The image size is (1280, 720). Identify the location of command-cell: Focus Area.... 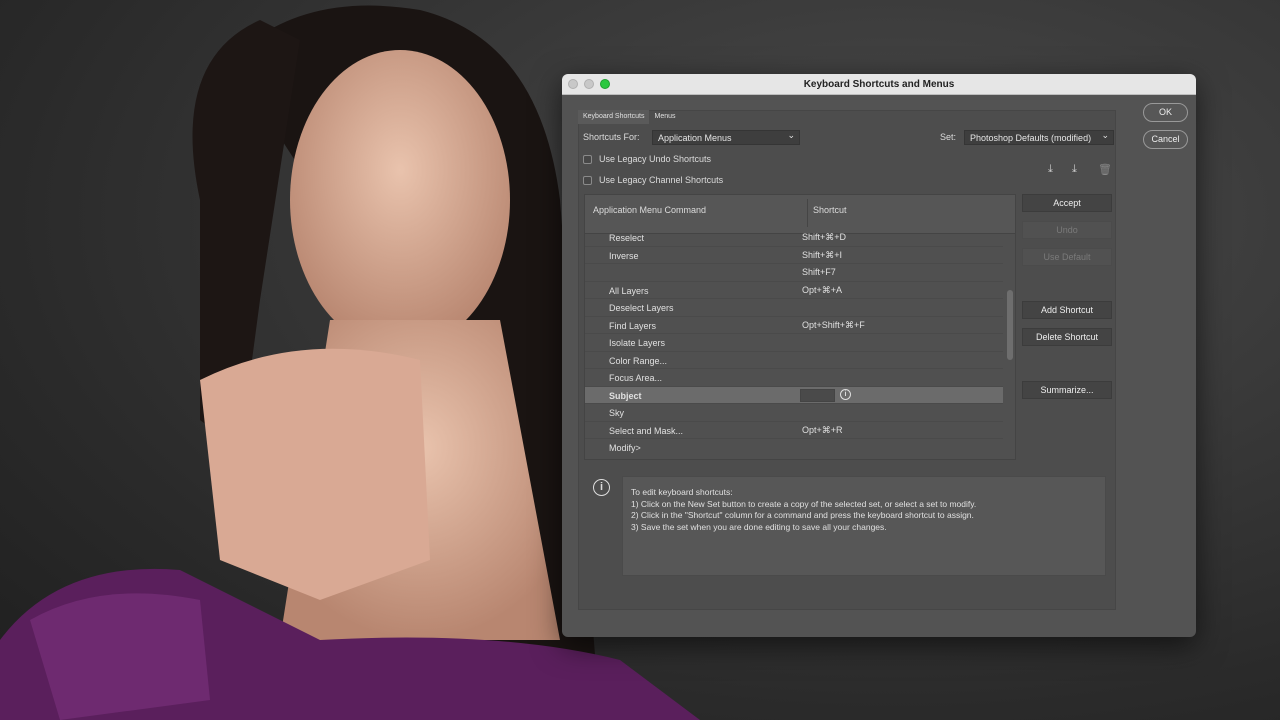
(636, 378).